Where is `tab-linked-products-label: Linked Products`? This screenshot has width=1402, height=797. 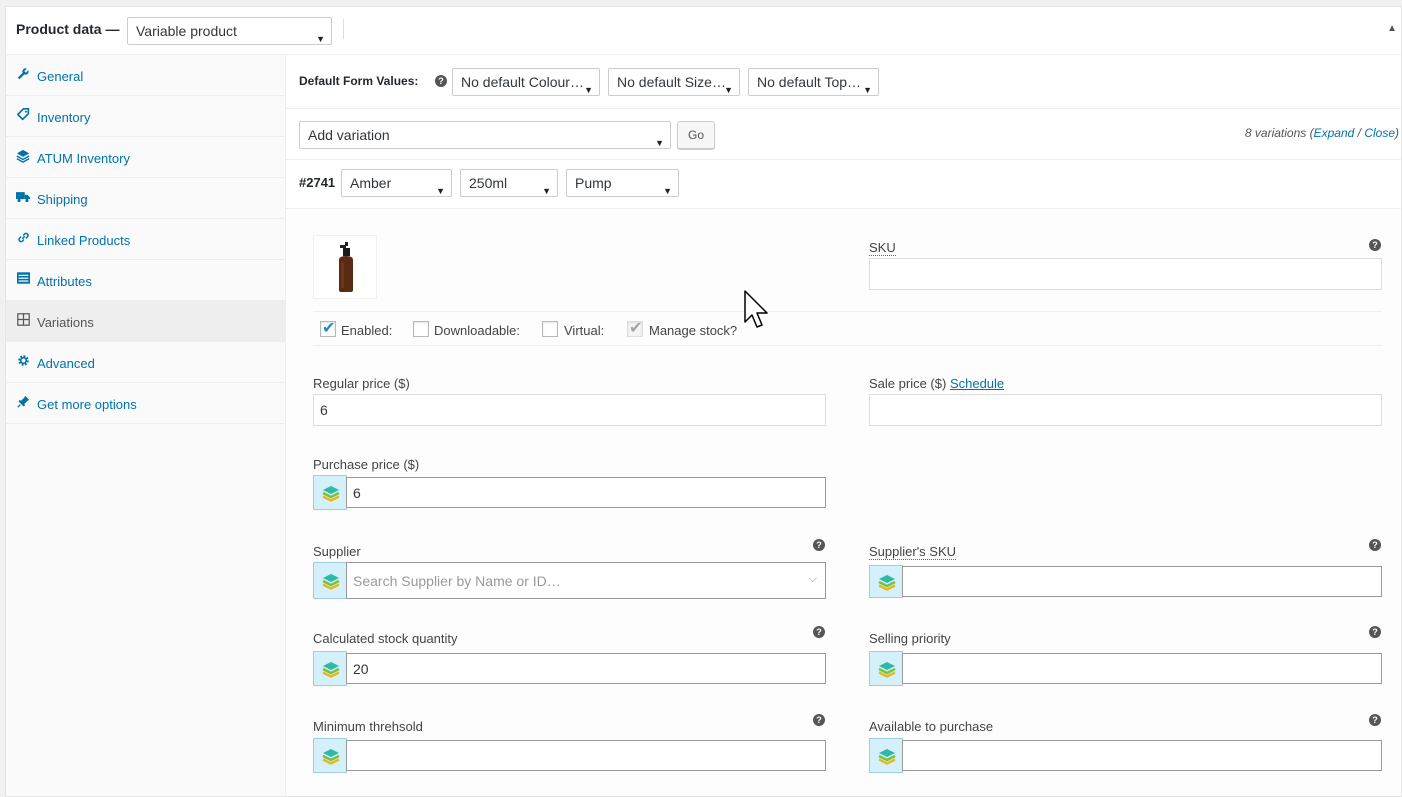
tab-linked-products-label: Linked Products is located at coordinates (84, 240).